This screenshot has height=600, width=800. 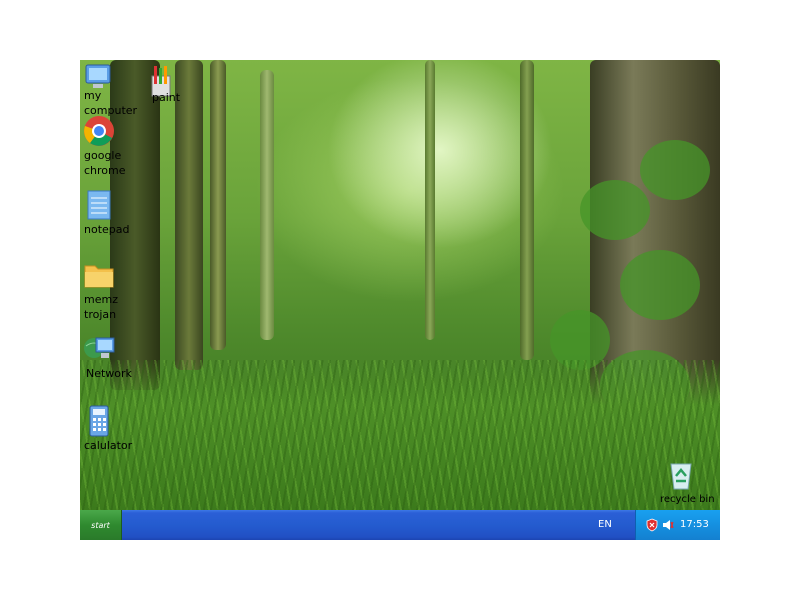 What do you see at coordinates (677, 525) in the screenshot?
I see `system-tray: 17:53` at bounding box center [677, 525].